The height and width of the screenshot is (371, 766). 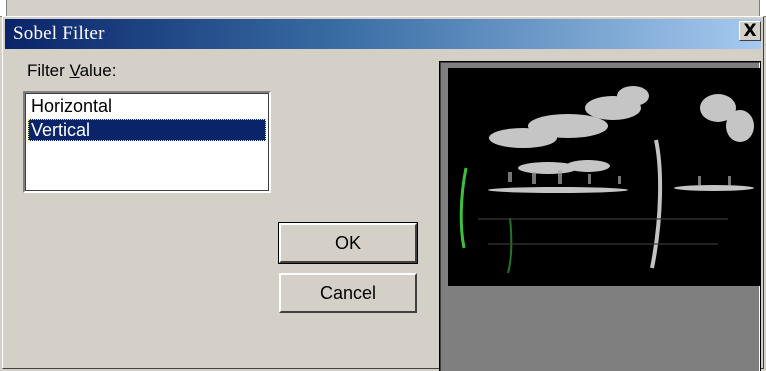 I want to click on close-button: X, so click(x=750, y=31).